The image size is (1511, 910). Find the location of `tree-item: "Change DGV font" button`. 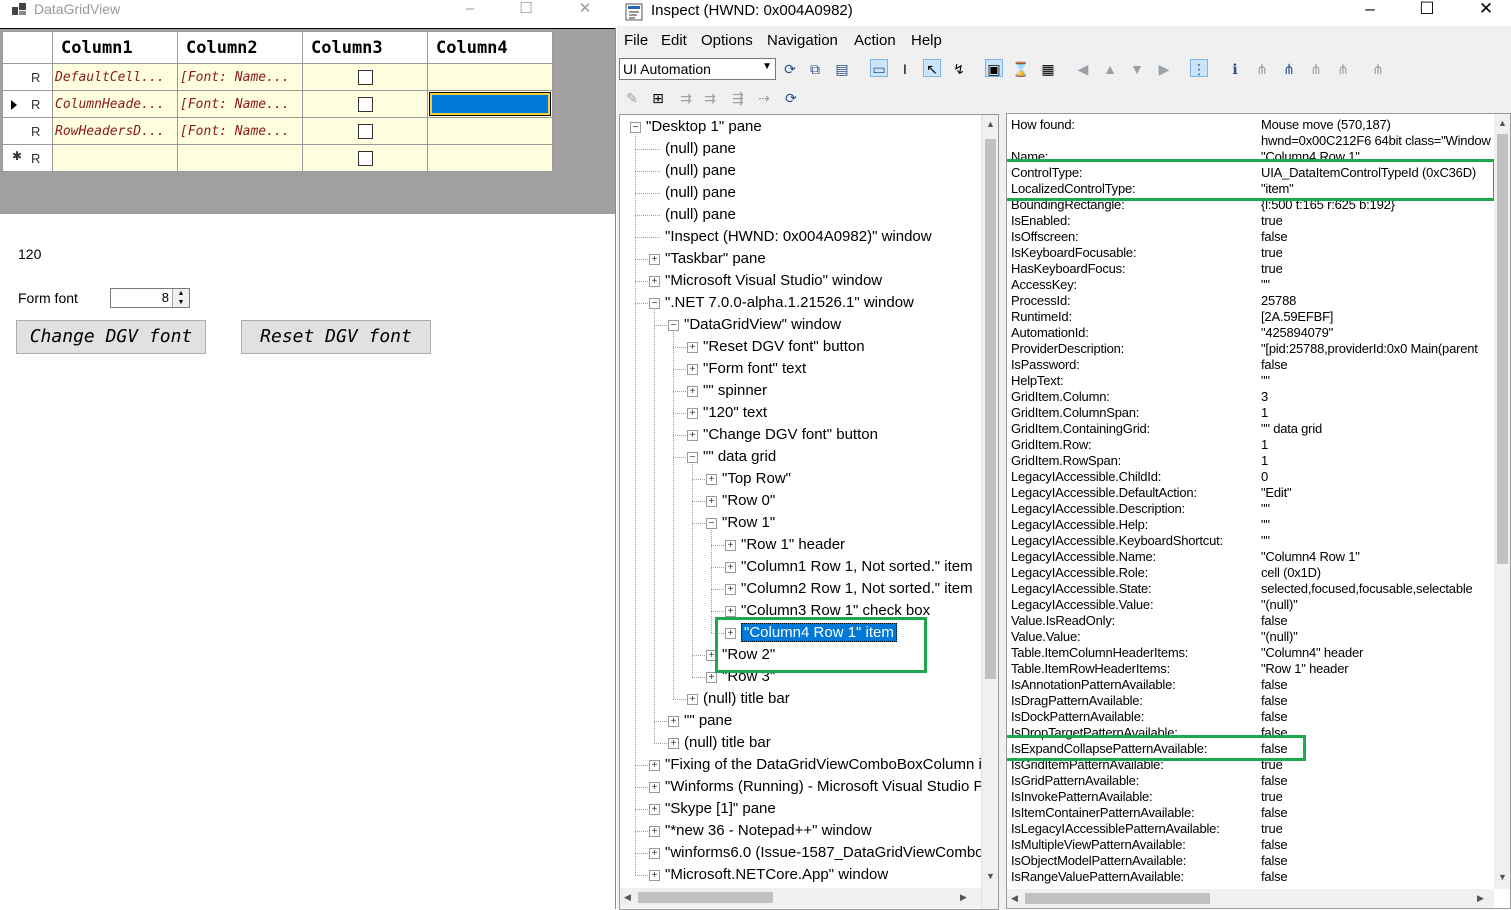

tree-item: "Change DGV font" button is located at coordinates (790, 435).